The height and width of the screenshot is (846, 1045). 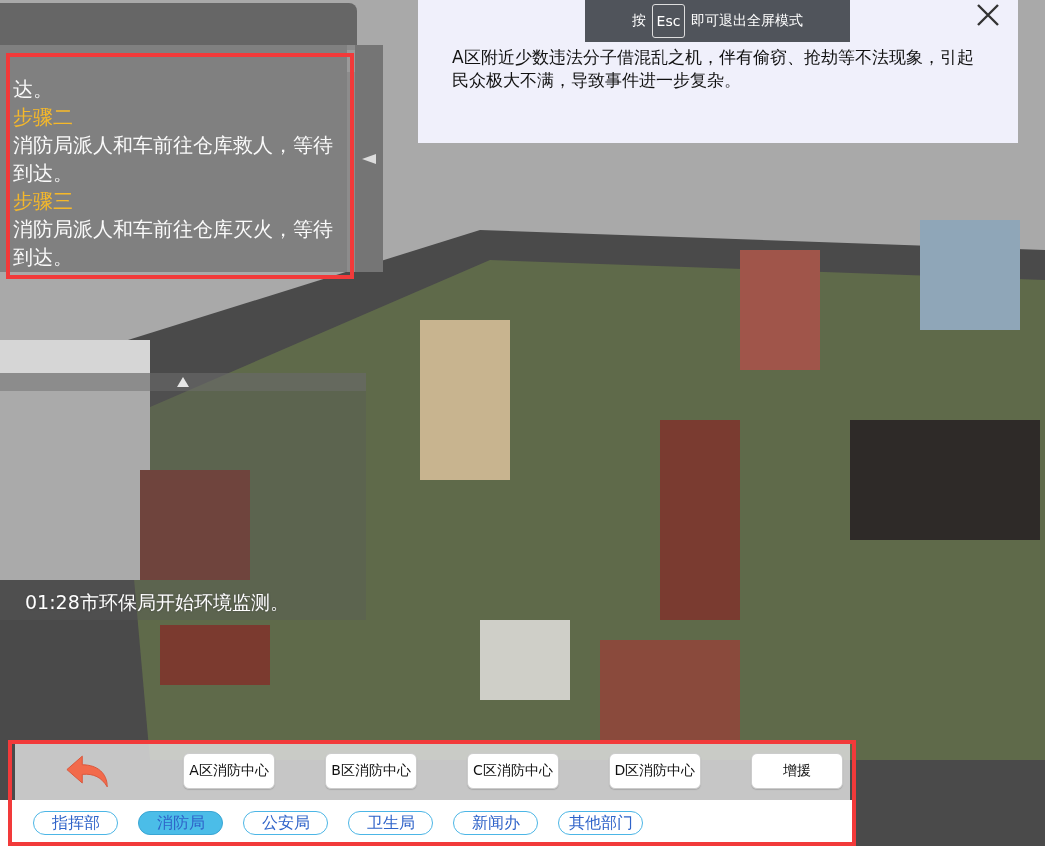 I want to click on step-text: 消防局派人和车前往仓库灭火，等待到达。, so click(x=173, y=243).